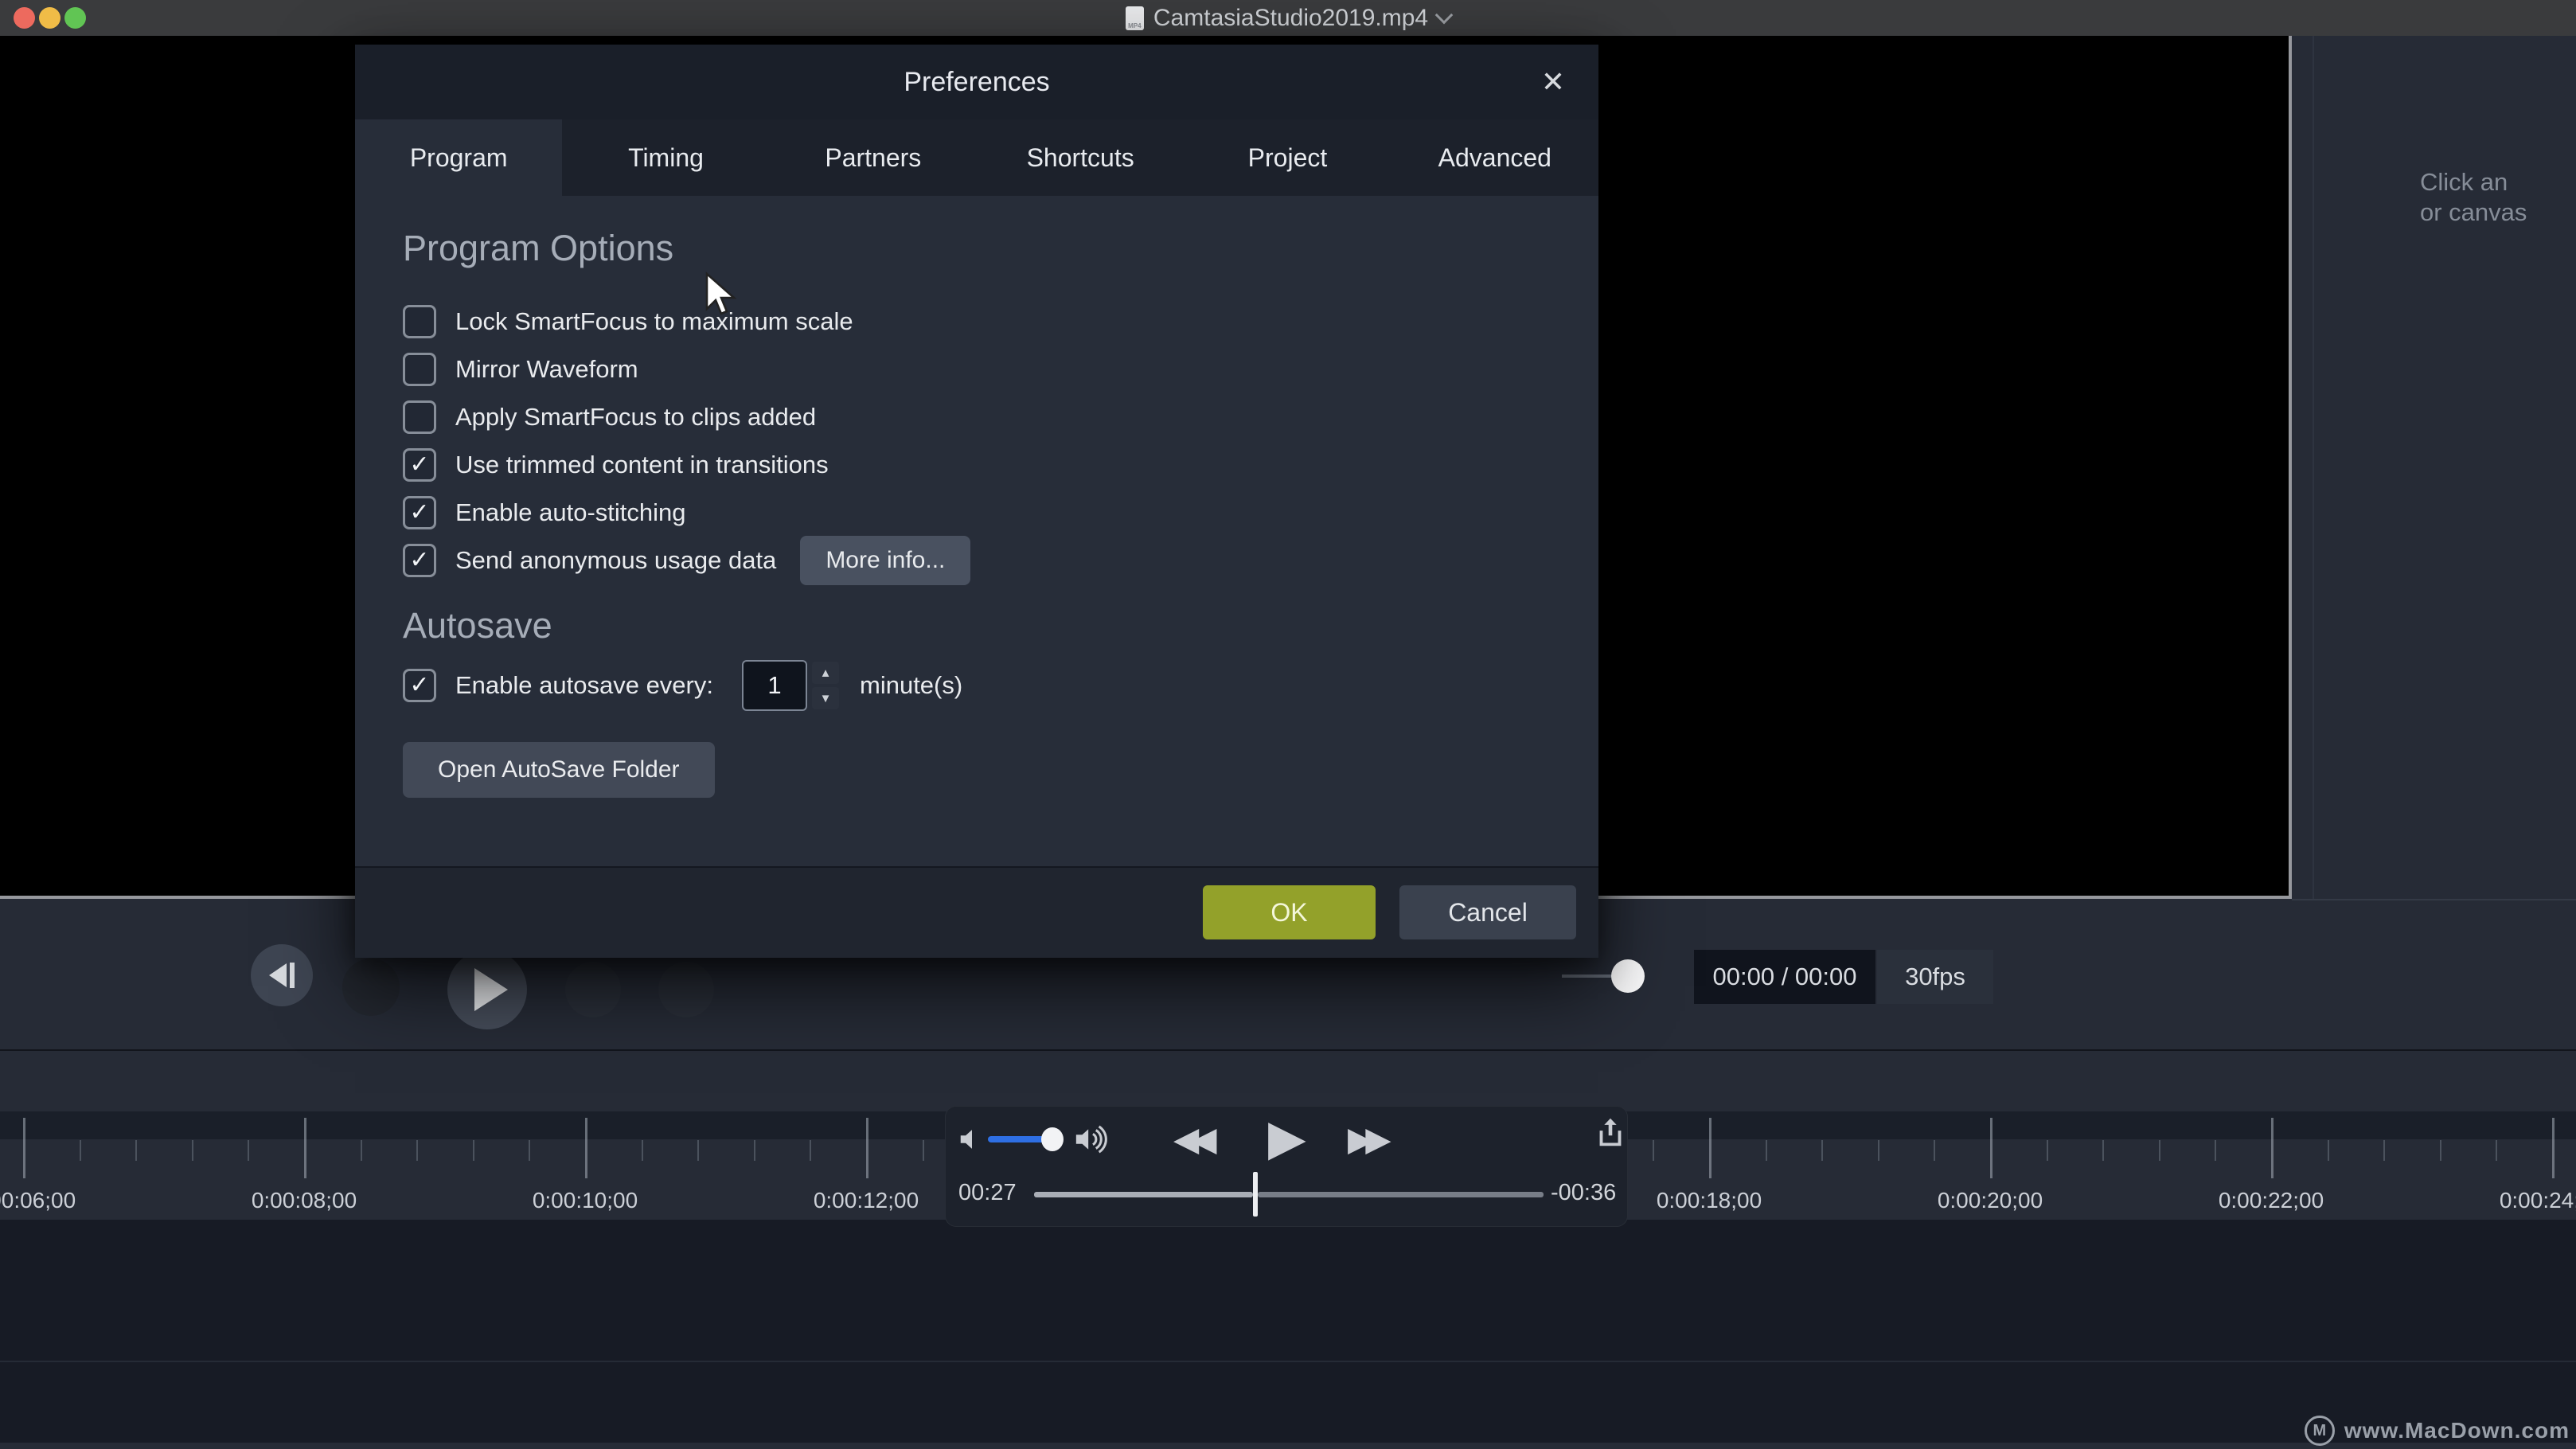  I want to click on scrubber-handle, so click(1628, 976).